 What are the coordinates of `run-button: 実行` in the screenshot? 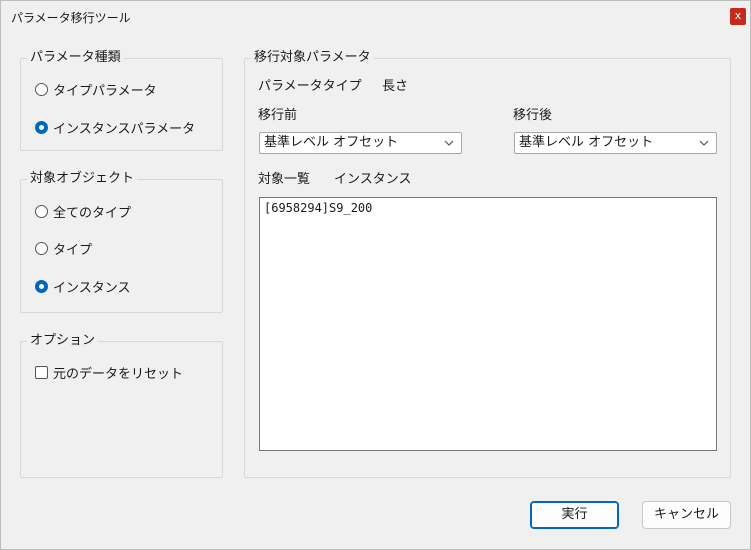 It's located at (574, 515).